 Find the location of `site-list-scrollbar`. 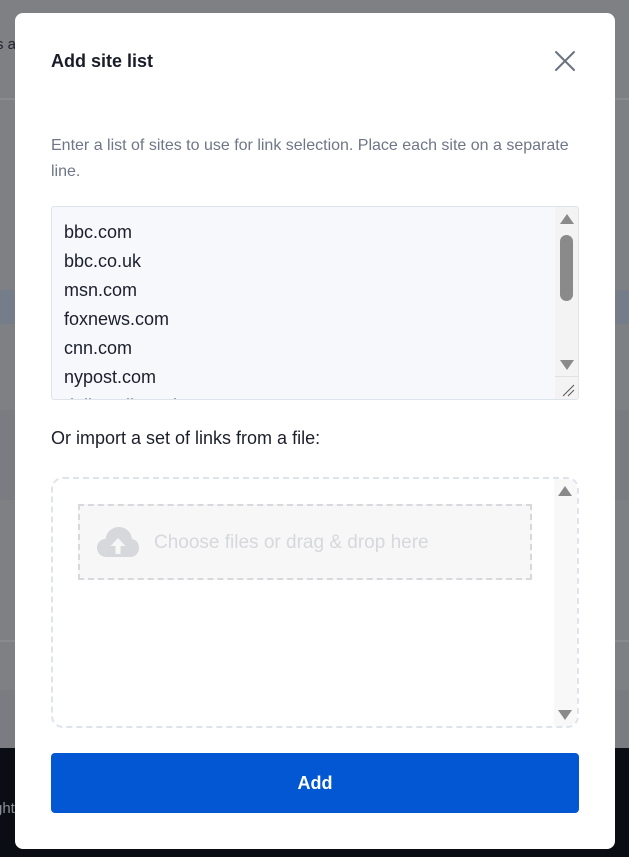

site-list-scrollbar is located at coordinates (566, 303).